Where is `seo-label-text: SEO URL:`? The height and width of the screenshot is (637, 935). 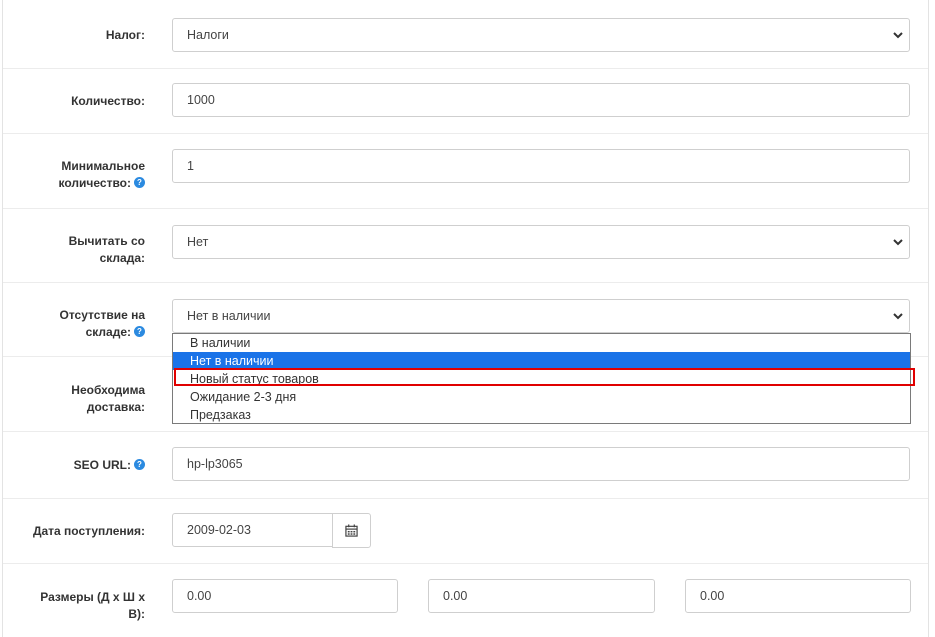 seo-label-text: SEO URL: is located at coordinates (102, 465).